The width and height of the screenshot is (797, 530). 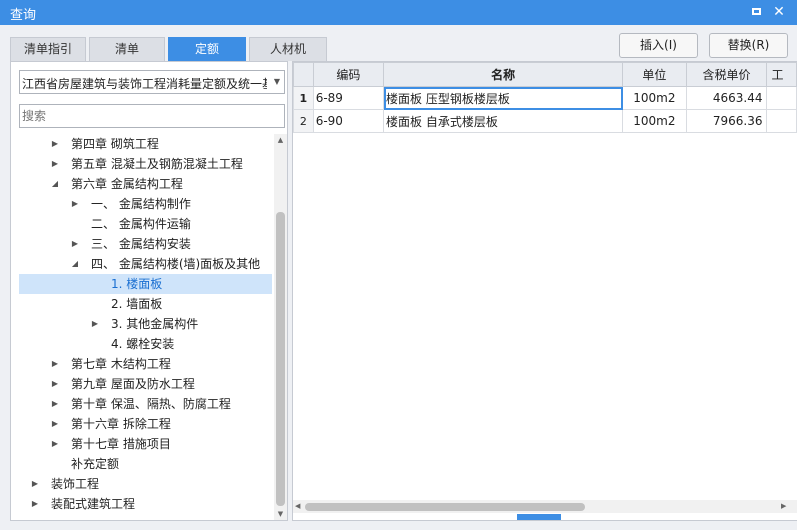 I want to click on panel-resize-handle, so click(x=539, y=517).